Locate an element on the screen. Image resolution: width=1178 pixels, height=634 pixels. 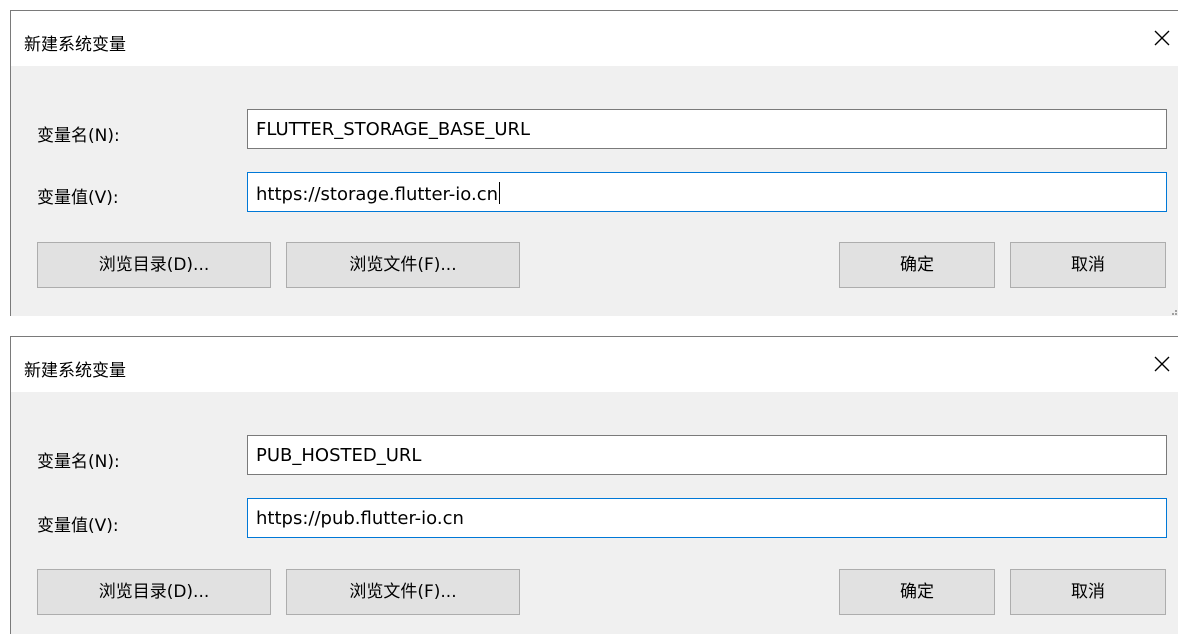
variable-value-input: https://storage.flutter-io.cn is located at coordinates (707, 192).